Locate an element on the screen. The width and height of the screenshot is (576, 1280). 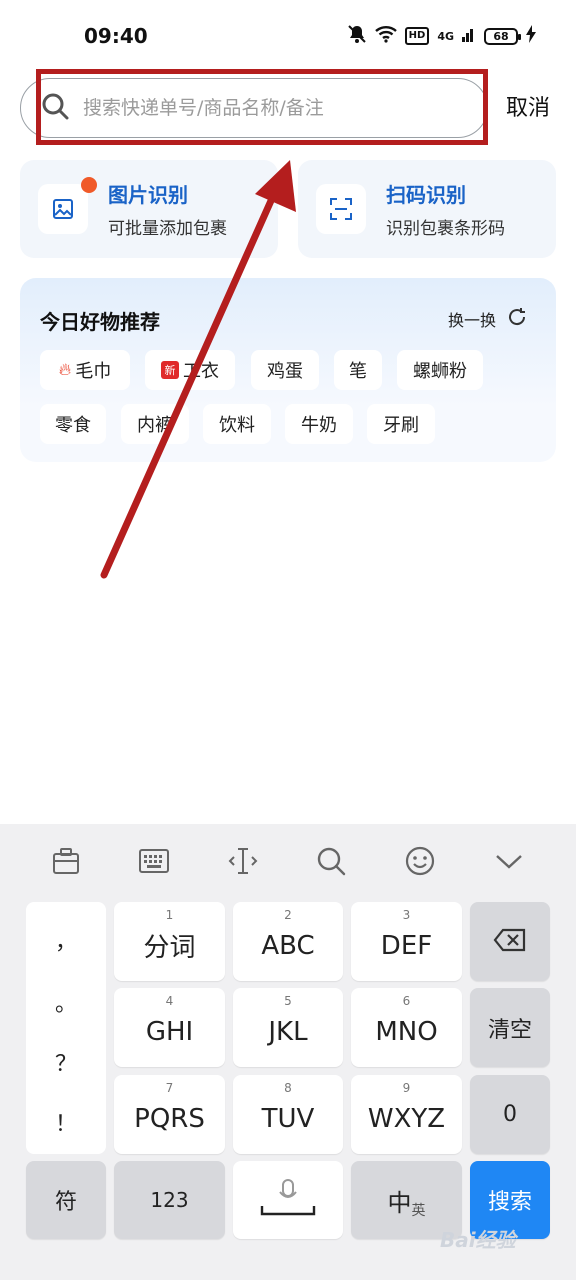
mute-bell-icon is located at coordinates (357, 36).